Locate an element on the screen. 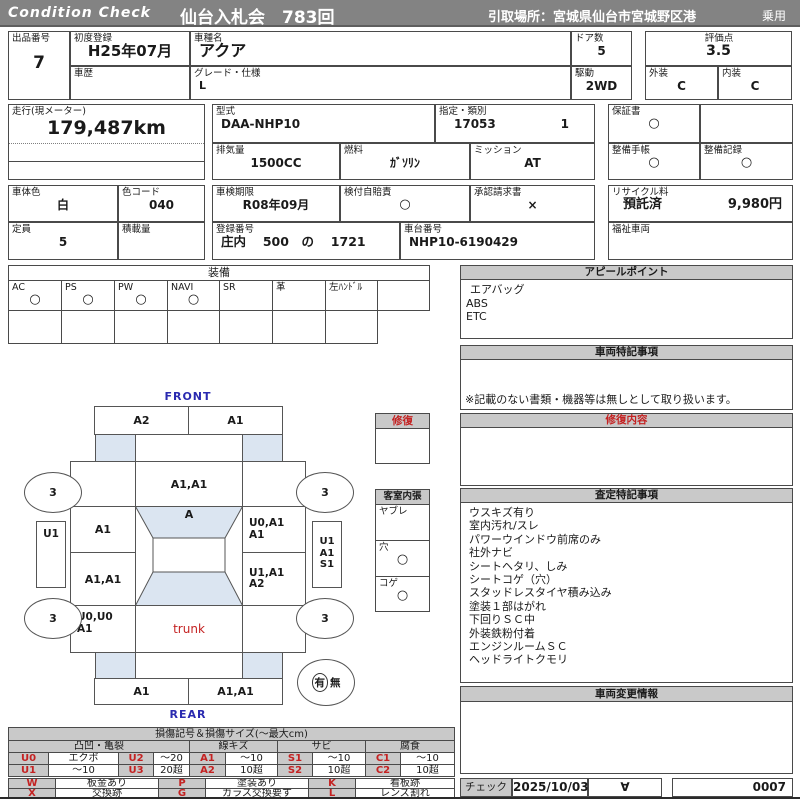 Image resolution: width=800 pixels, height=800 pixels. interior-panel-box: 客室内張 ヤブレ 穴 ○ コゲ ○ is located at coordinates (402, 550).